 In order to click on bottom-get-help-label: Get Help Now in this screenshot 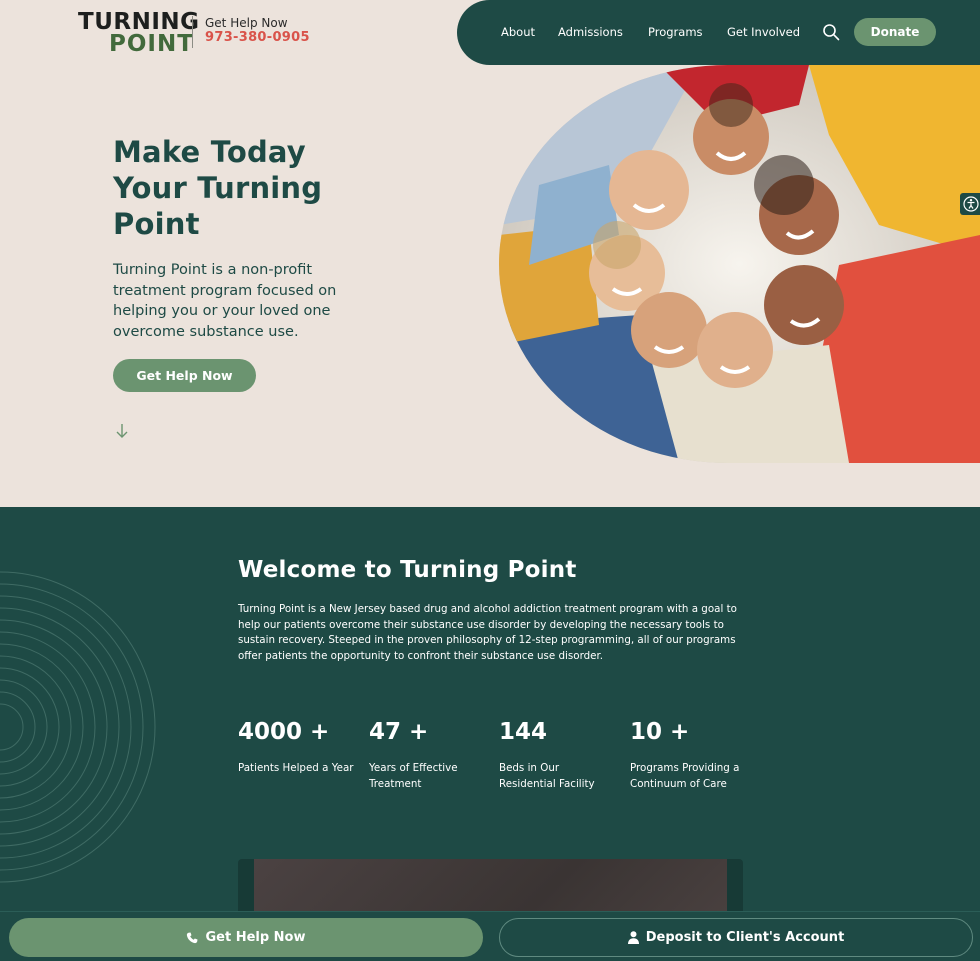, I will do `click(255, 937)`.